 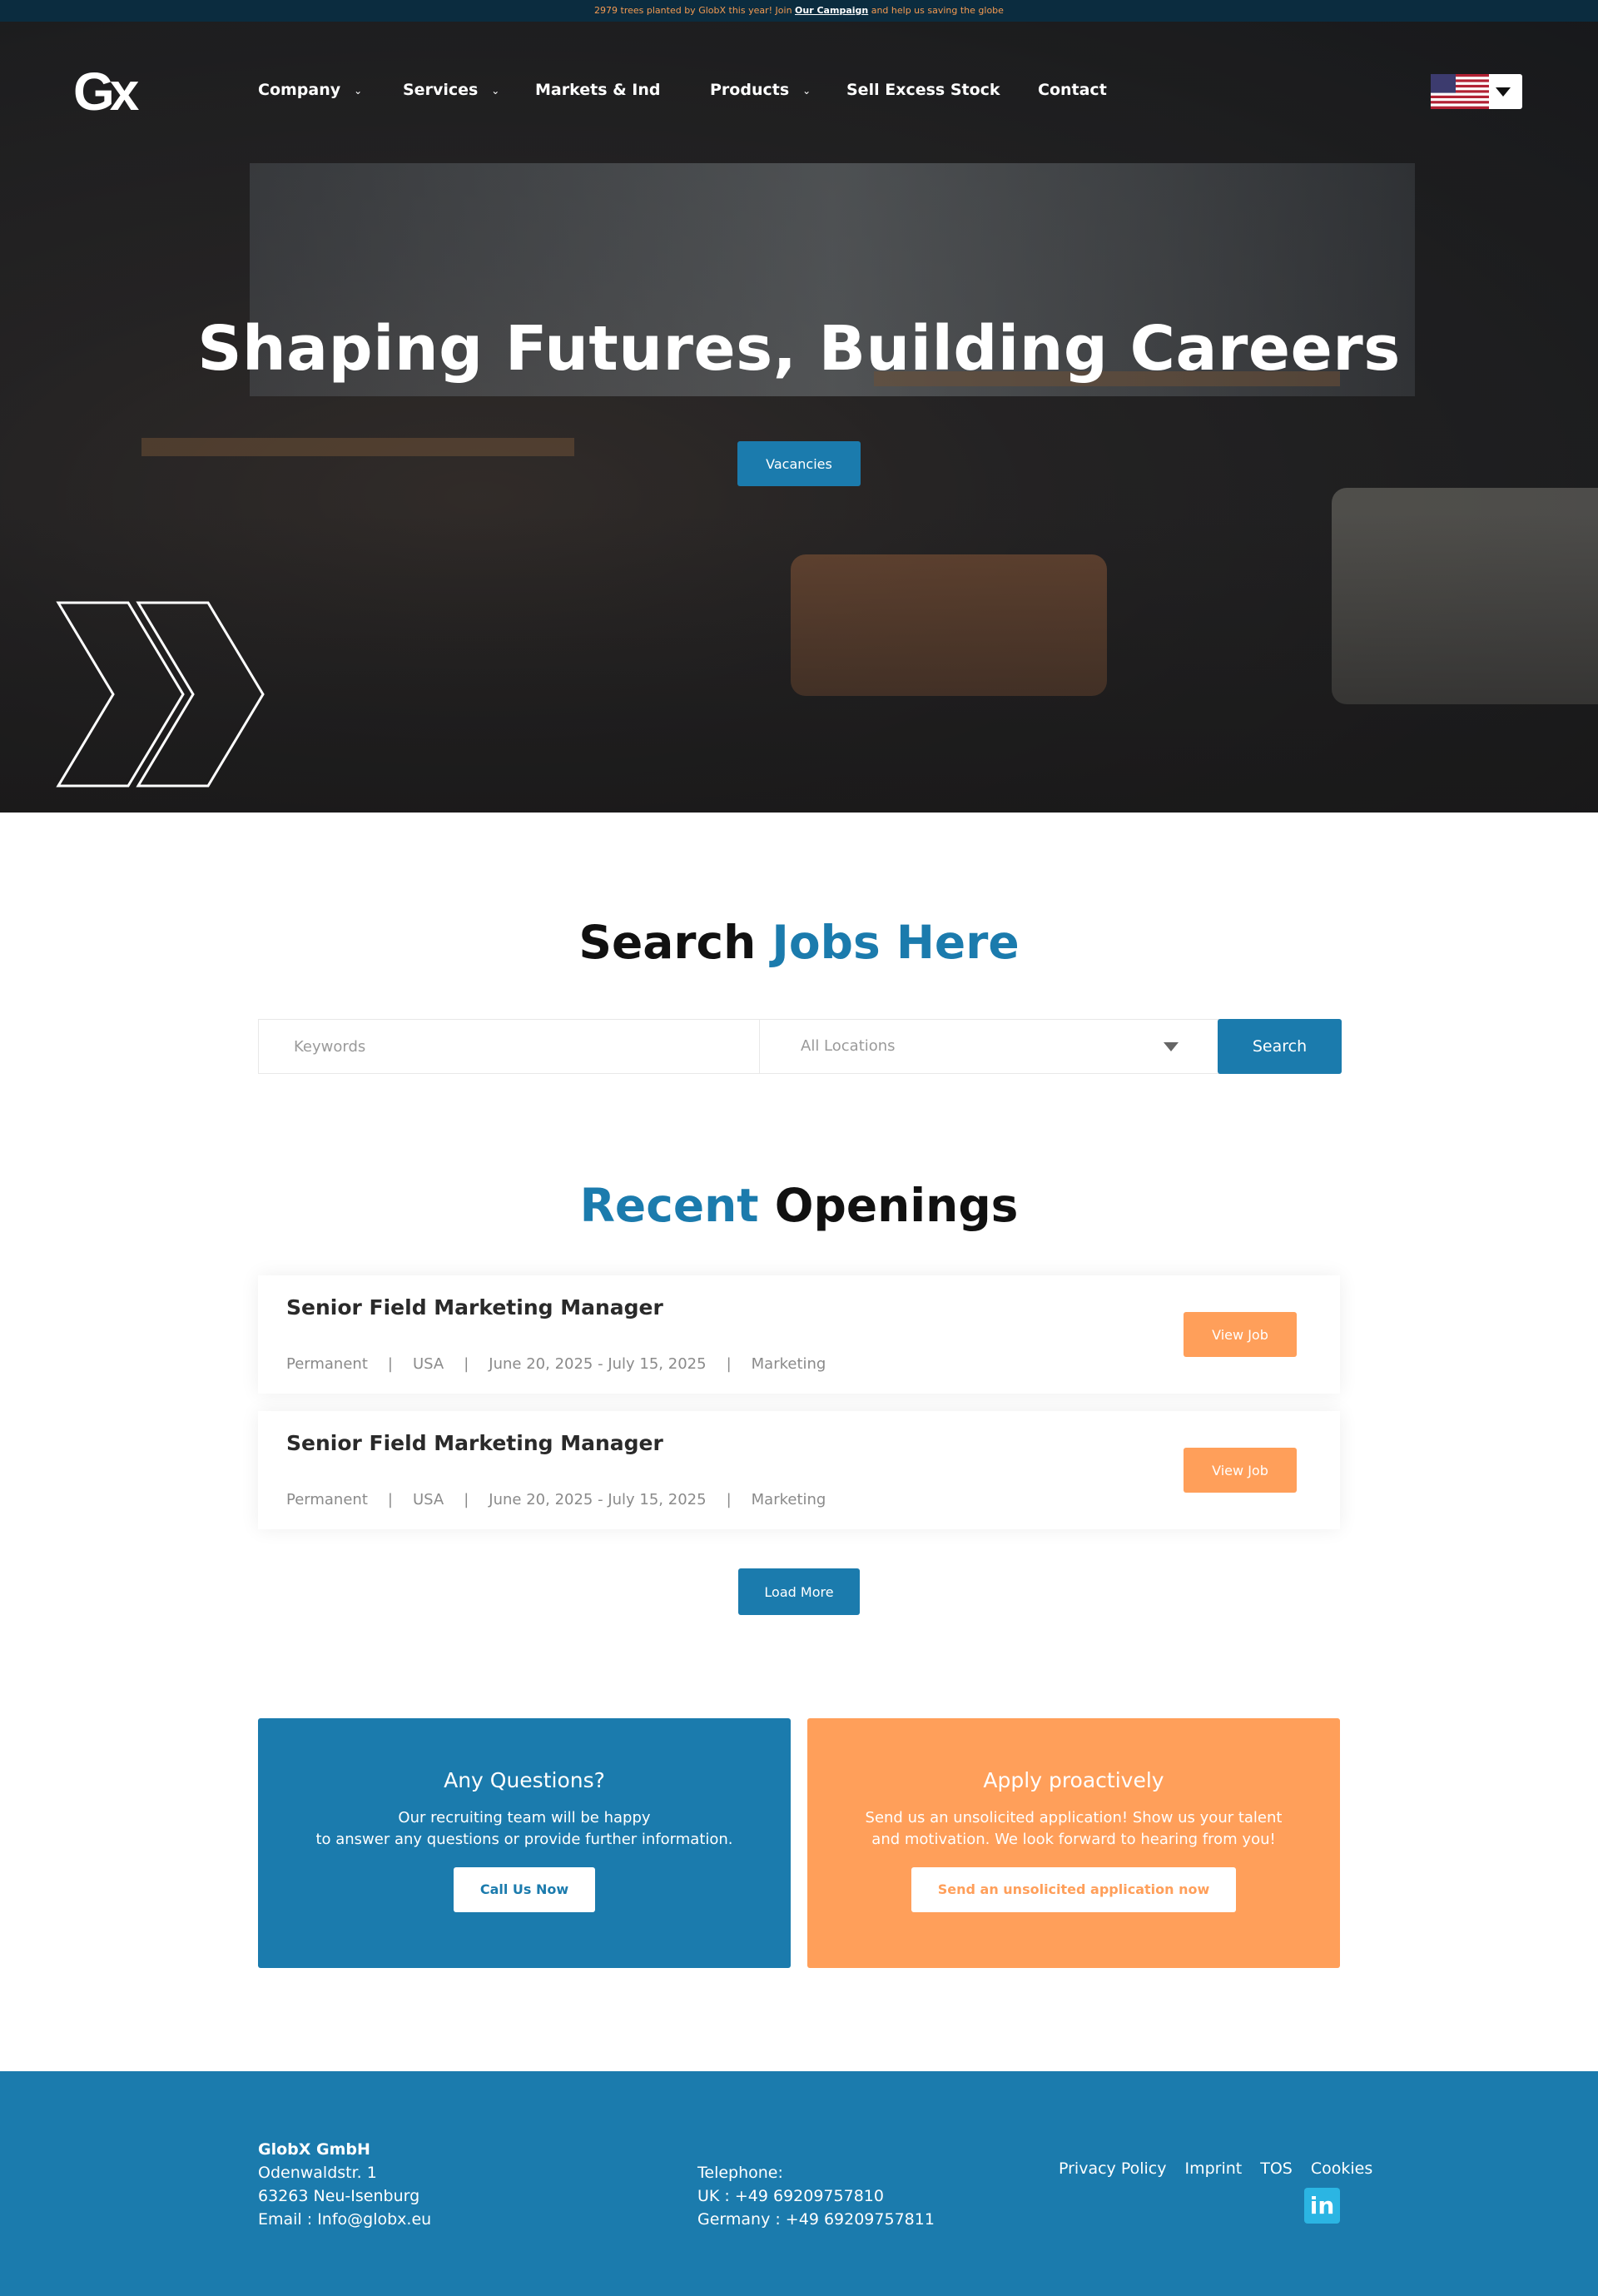 I want to click on footer-link-privacy: Privacy Policy, so click(x=1113, y=2168).